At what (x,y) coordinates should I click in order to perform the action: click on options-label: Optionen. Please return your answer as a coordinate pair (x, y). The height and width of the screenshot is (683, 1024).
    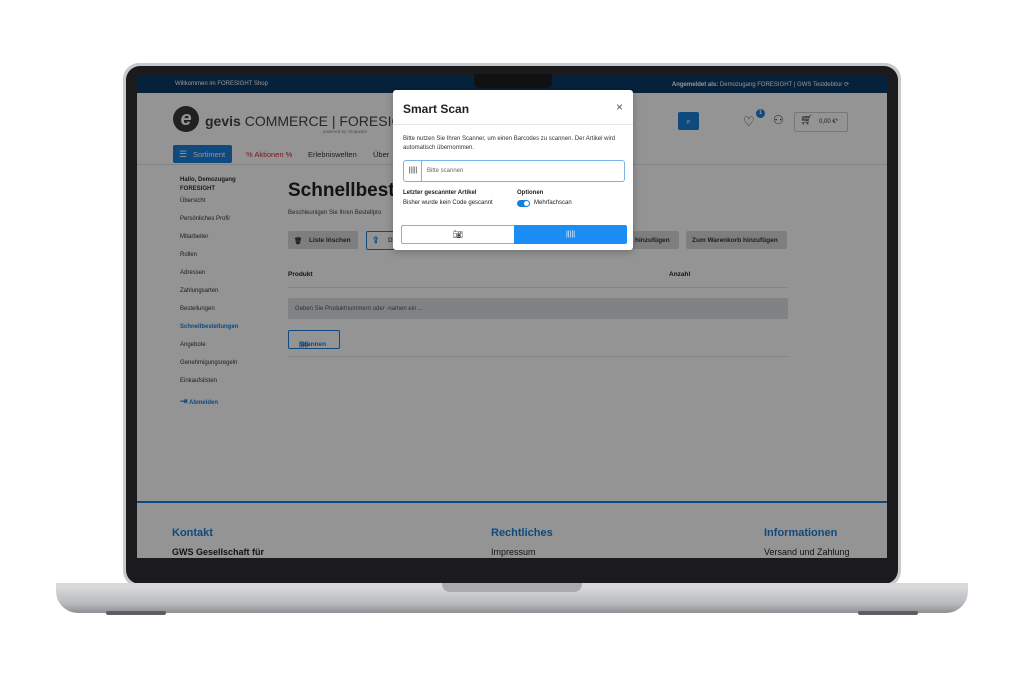
    Looking at the image, I should click on (530, 193).